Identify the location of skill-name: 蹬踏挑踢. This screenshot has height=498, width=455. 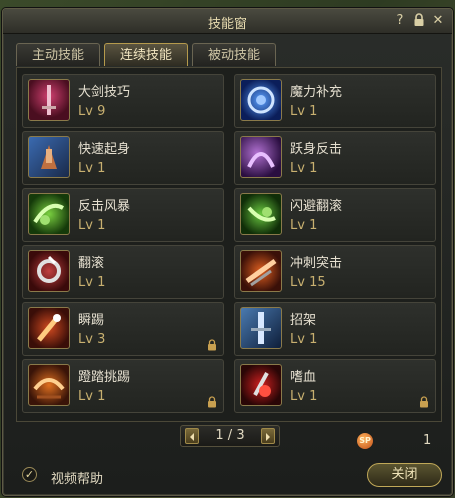
(104, 377).